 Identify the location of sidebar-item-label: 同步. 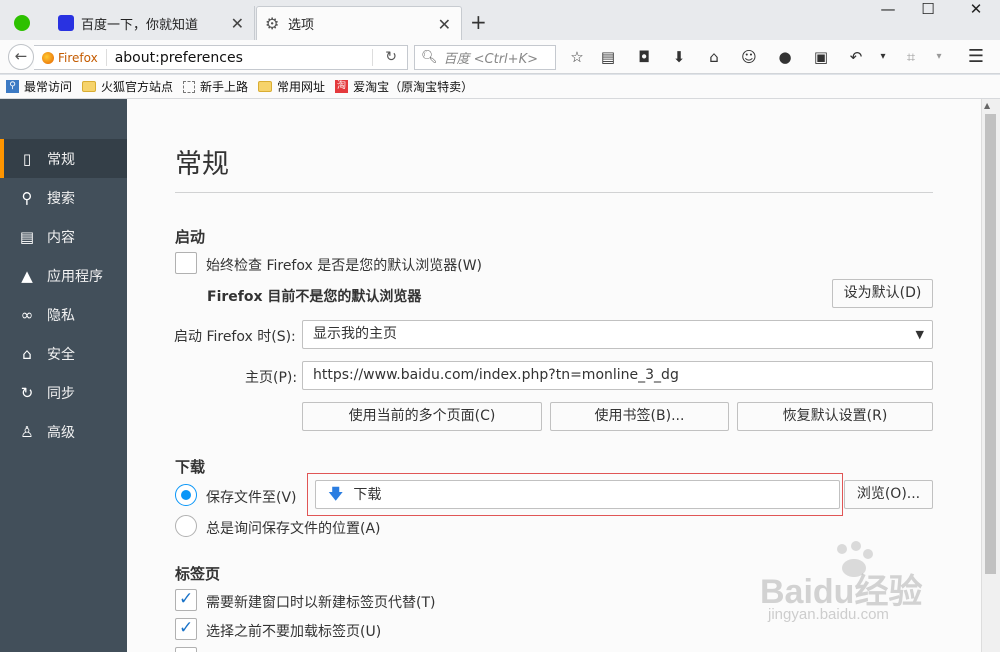
(61, 393).